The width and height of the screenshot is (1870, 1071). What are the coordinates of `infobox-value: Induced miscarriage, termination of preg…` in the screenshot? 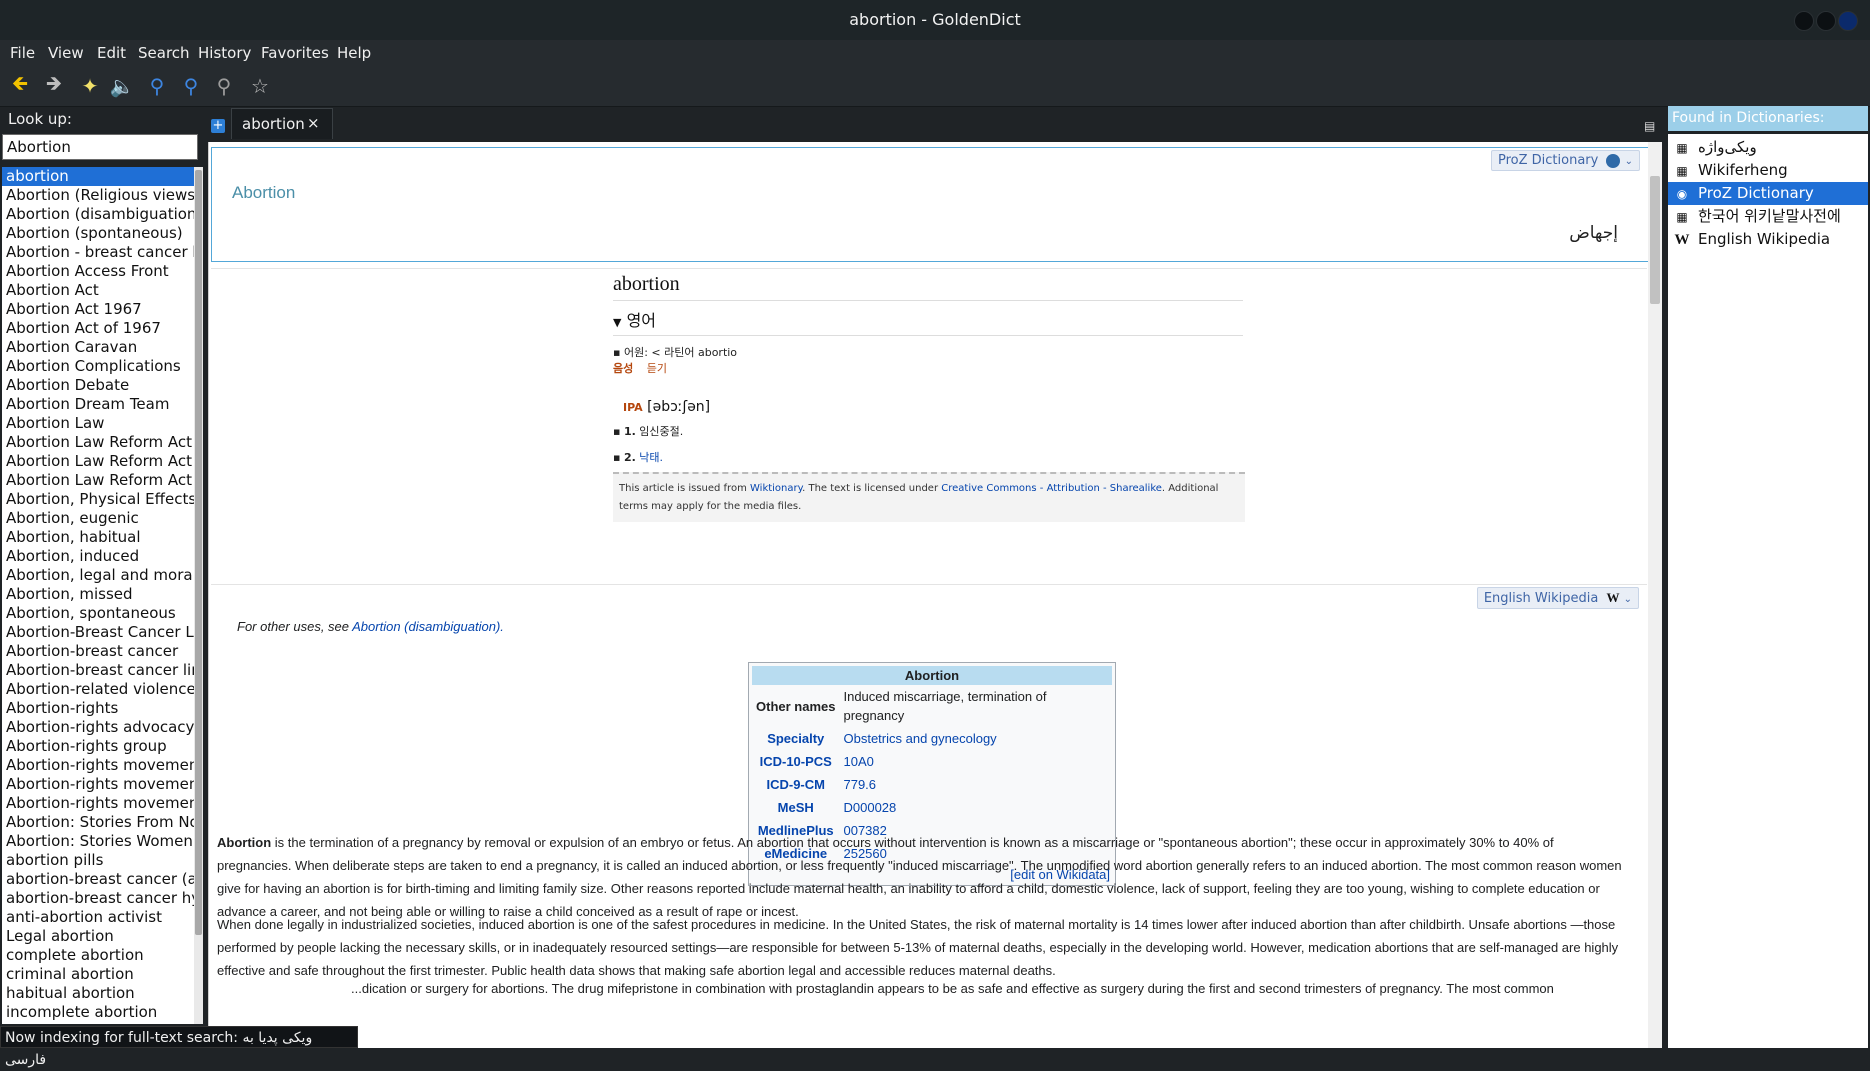 It's located at (945, 706).